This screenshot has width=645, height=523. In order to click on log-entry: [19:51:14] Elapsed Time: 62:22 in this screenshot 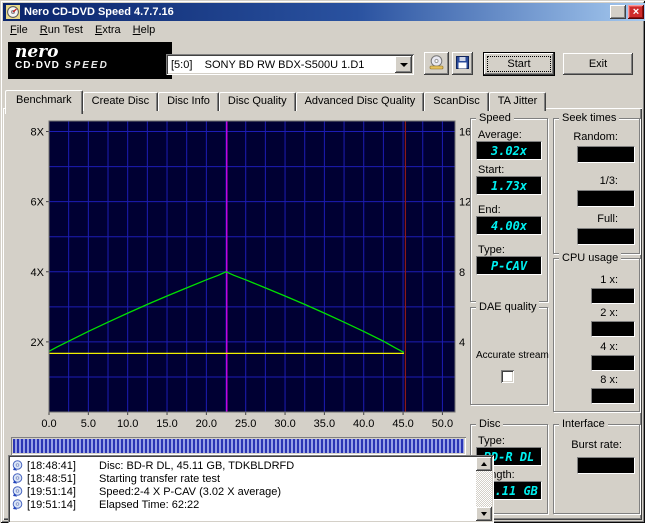, I will do `click(243, 504)`.